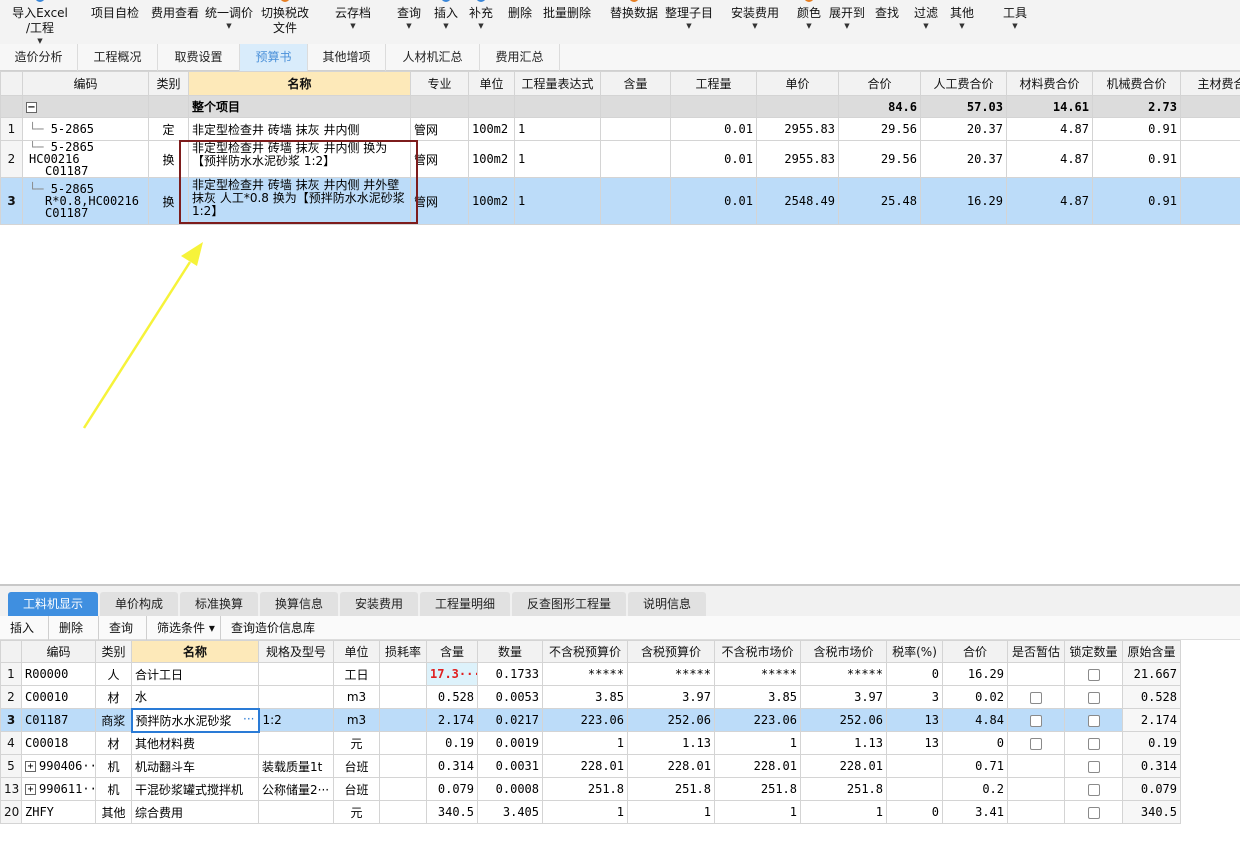 Image resolution: width=1240 pixels, height=854 pixels. Describe the element at coordinates (168, 129) in the screenshot. I see `type-cell: 定` at that location.